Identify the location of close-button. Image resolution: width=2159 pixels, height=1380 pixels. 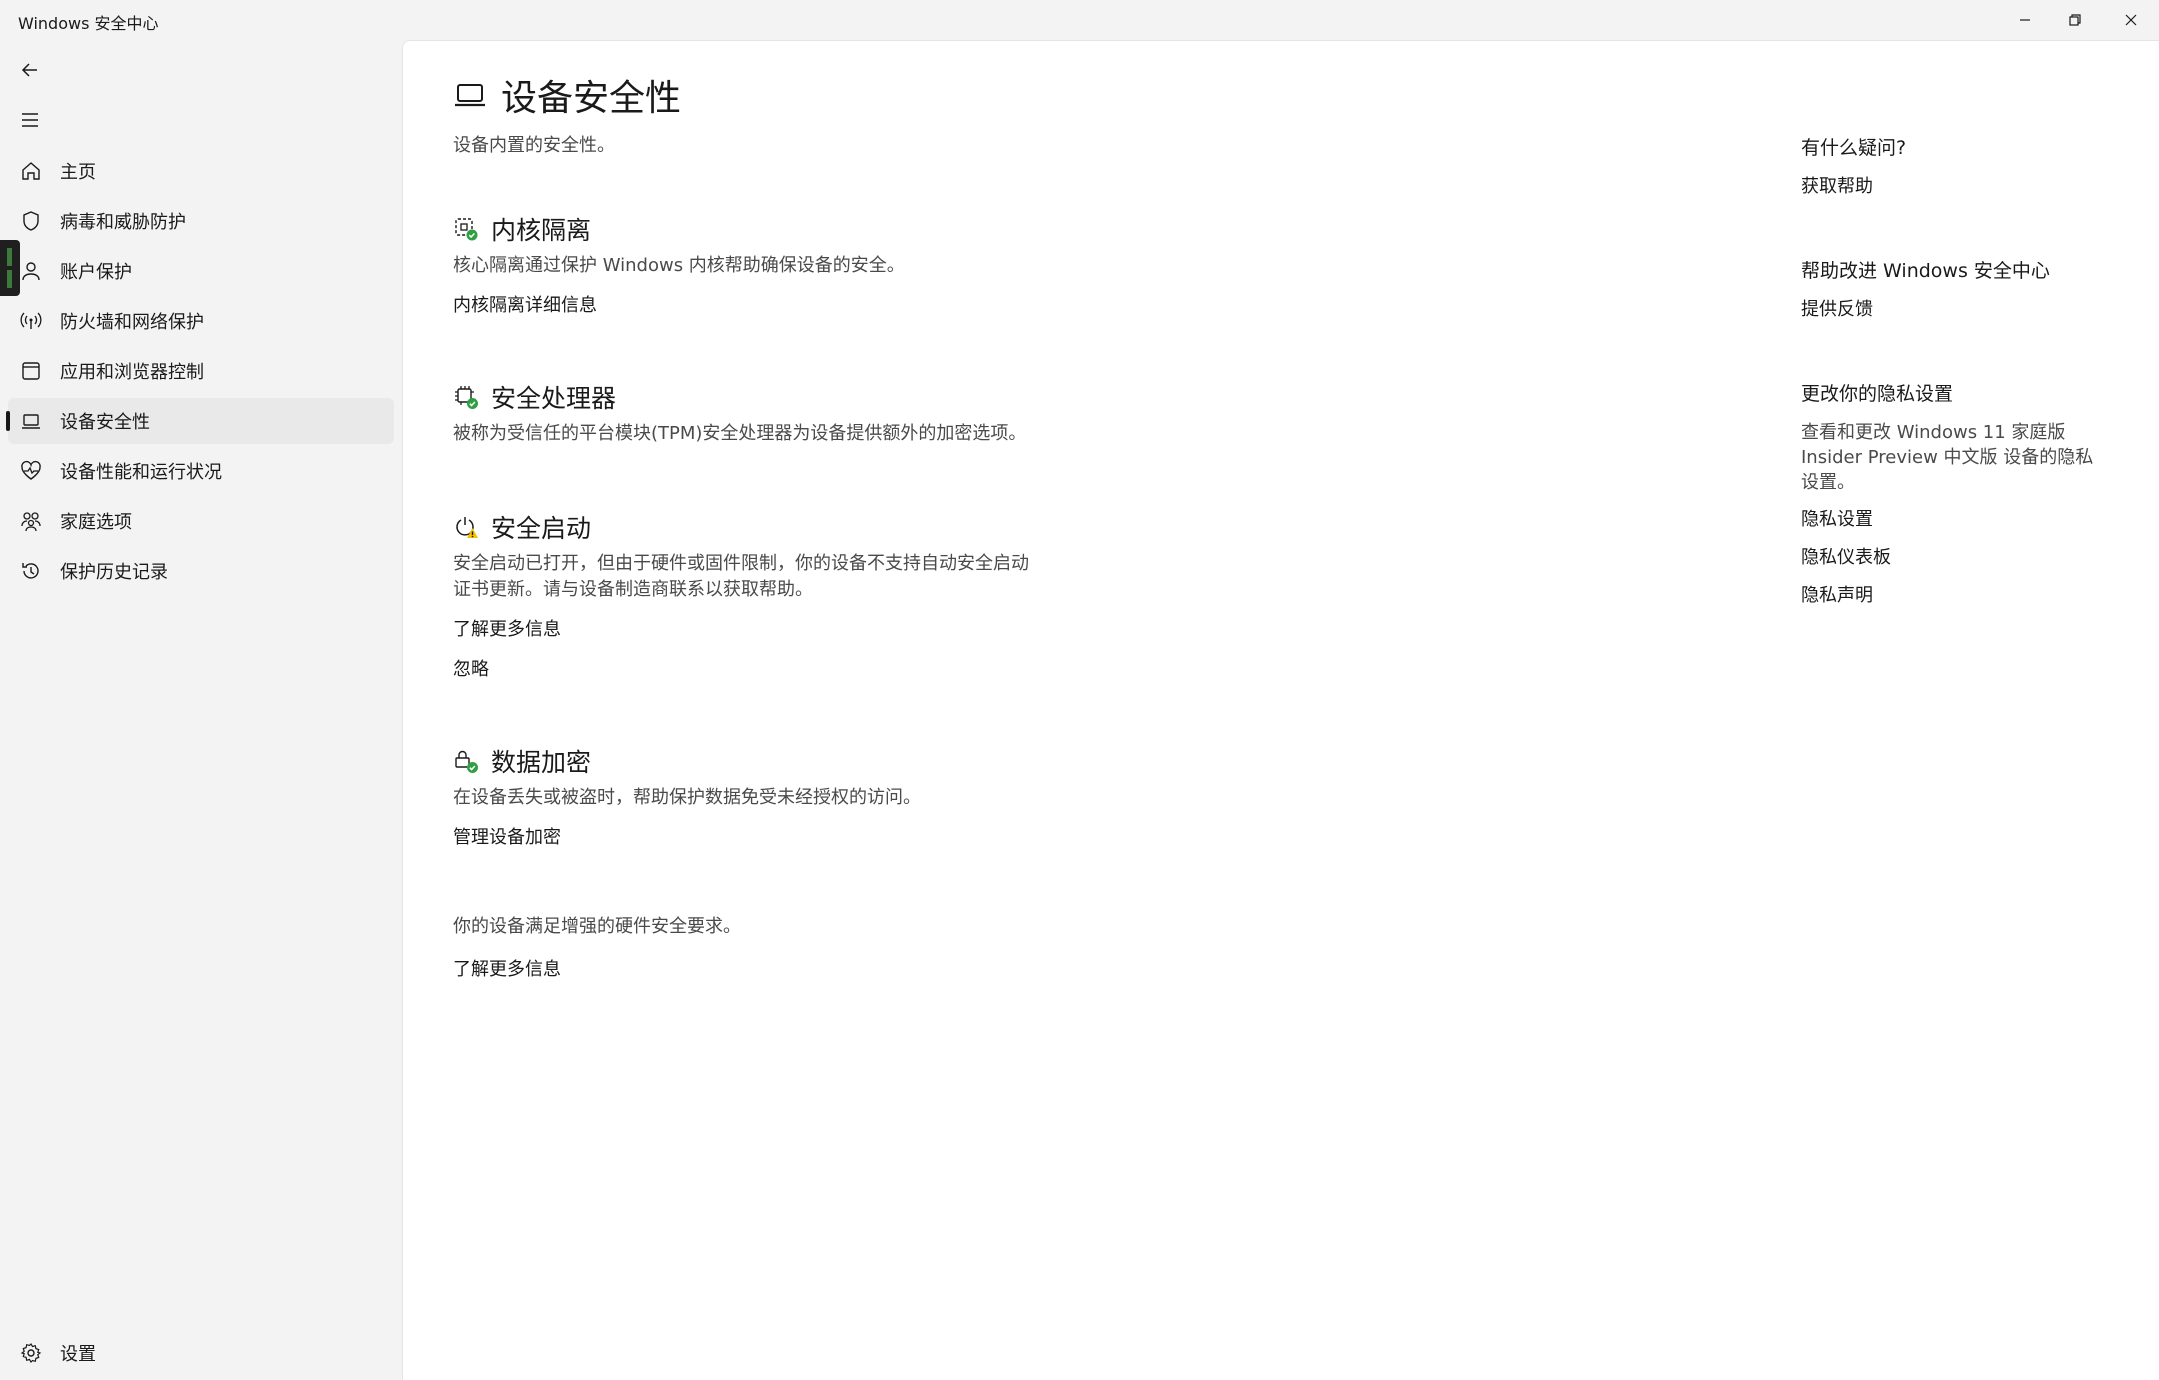
(2131, 20).